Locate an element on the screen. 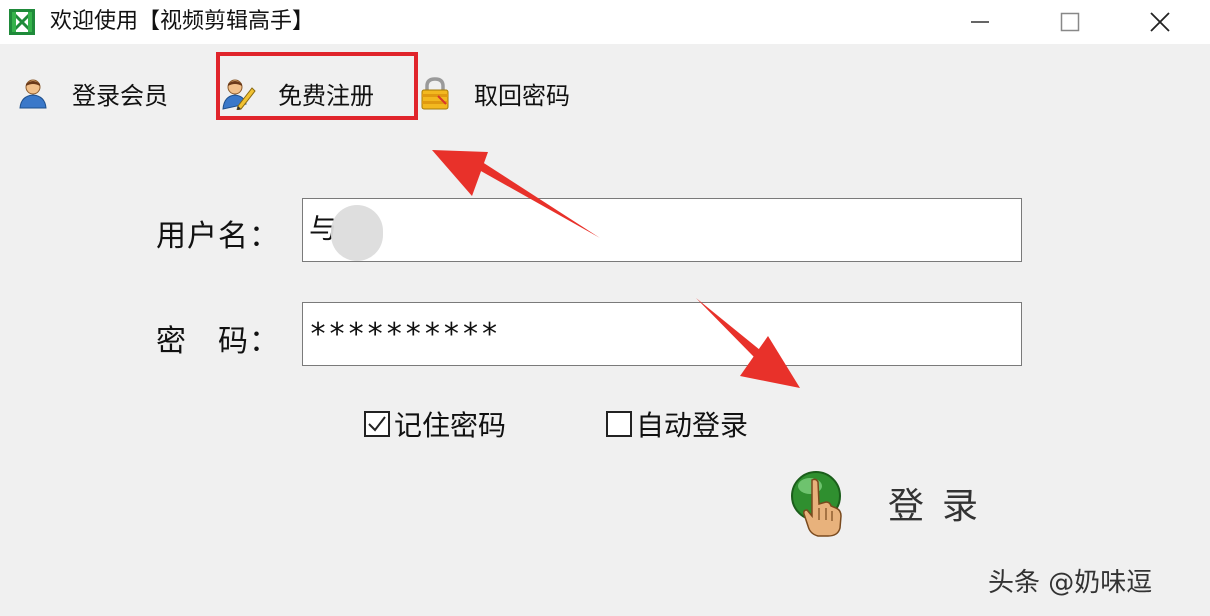  hand-pointer-icon is located at coordinates (816, 504).